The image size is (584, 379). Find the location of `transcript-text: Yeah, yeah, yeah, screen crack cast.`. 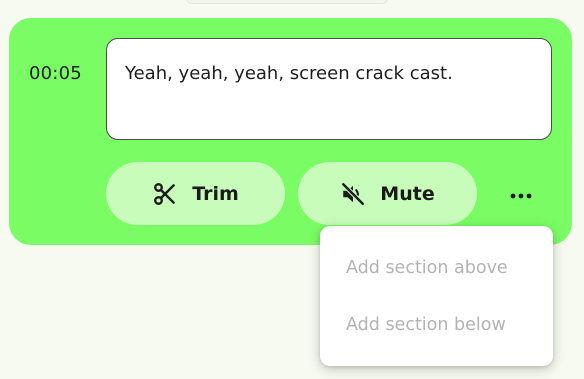

transcript-text: Yeah, yeah, yeah, screen crack cast. is located at coordinates (289, 73).